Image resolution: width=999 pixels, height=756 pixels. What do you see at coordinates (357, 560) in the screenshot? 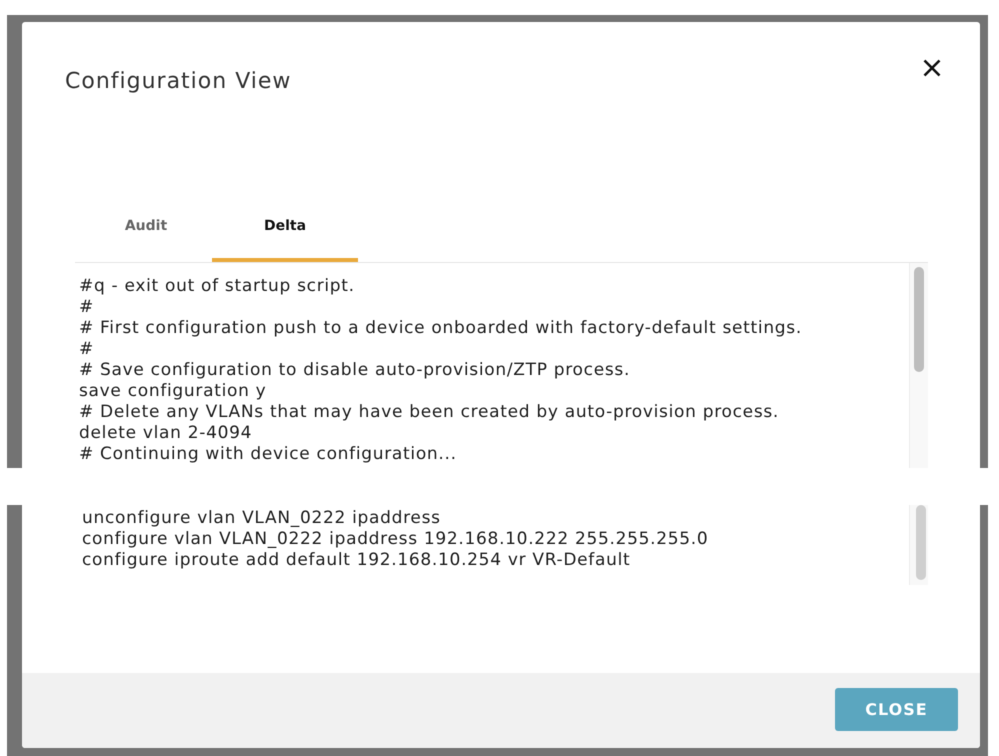
I see `code-line: configure iproute add default 192.168.10.254 vr VR-Default` at bounding box center [357, 560].